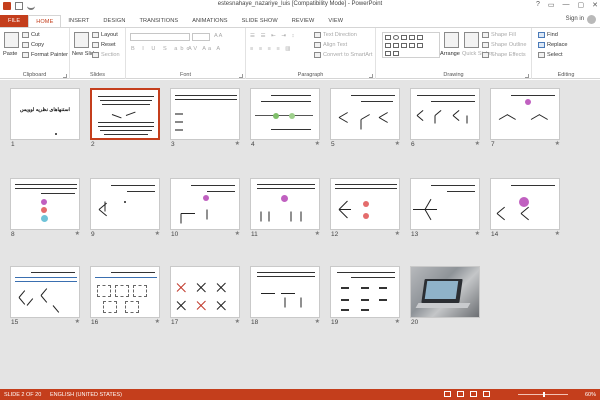 The image size is (600, 400). Describe the element at coordinates (209, 21) in the screenshot. I see `tab-animations: ANIMATIONS` at that location.